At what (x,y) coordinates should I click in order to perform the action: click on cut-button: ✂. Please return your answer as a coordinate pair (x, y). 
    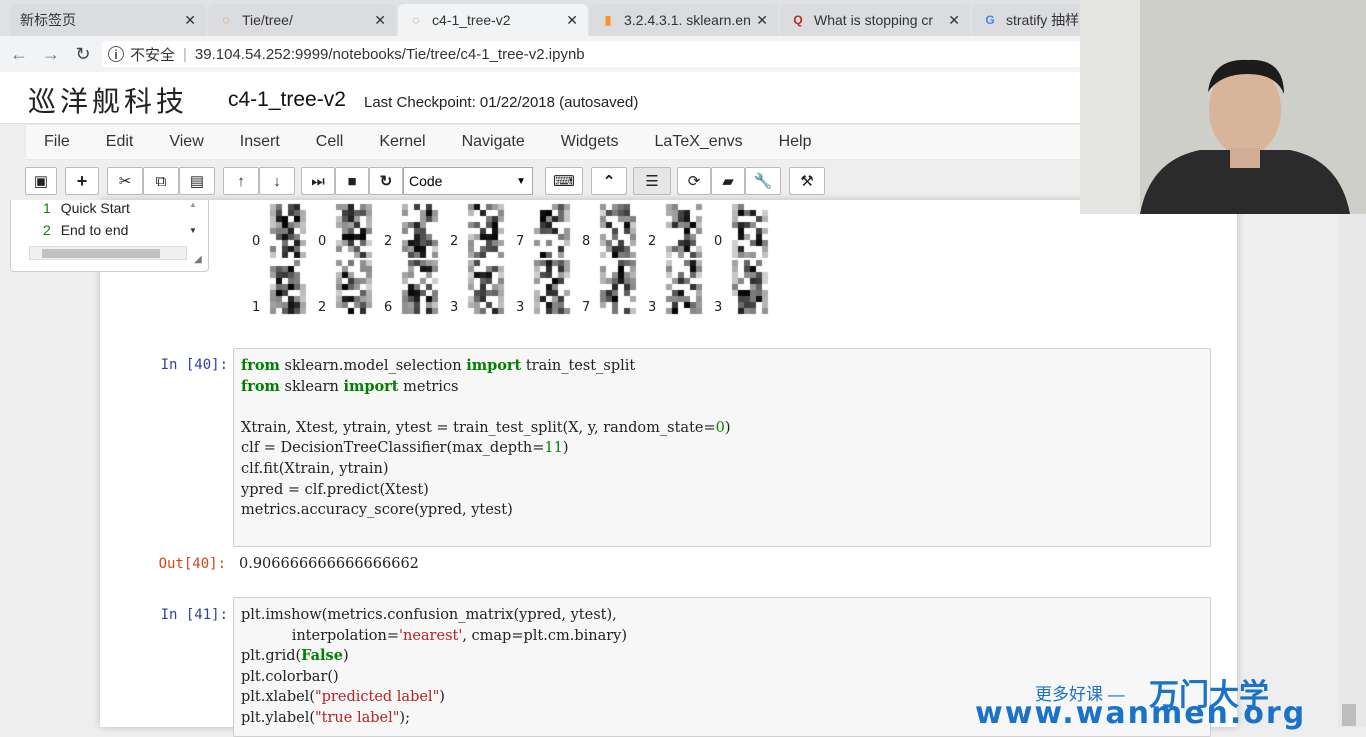
    Looking at the image, I should click on (125, 181).